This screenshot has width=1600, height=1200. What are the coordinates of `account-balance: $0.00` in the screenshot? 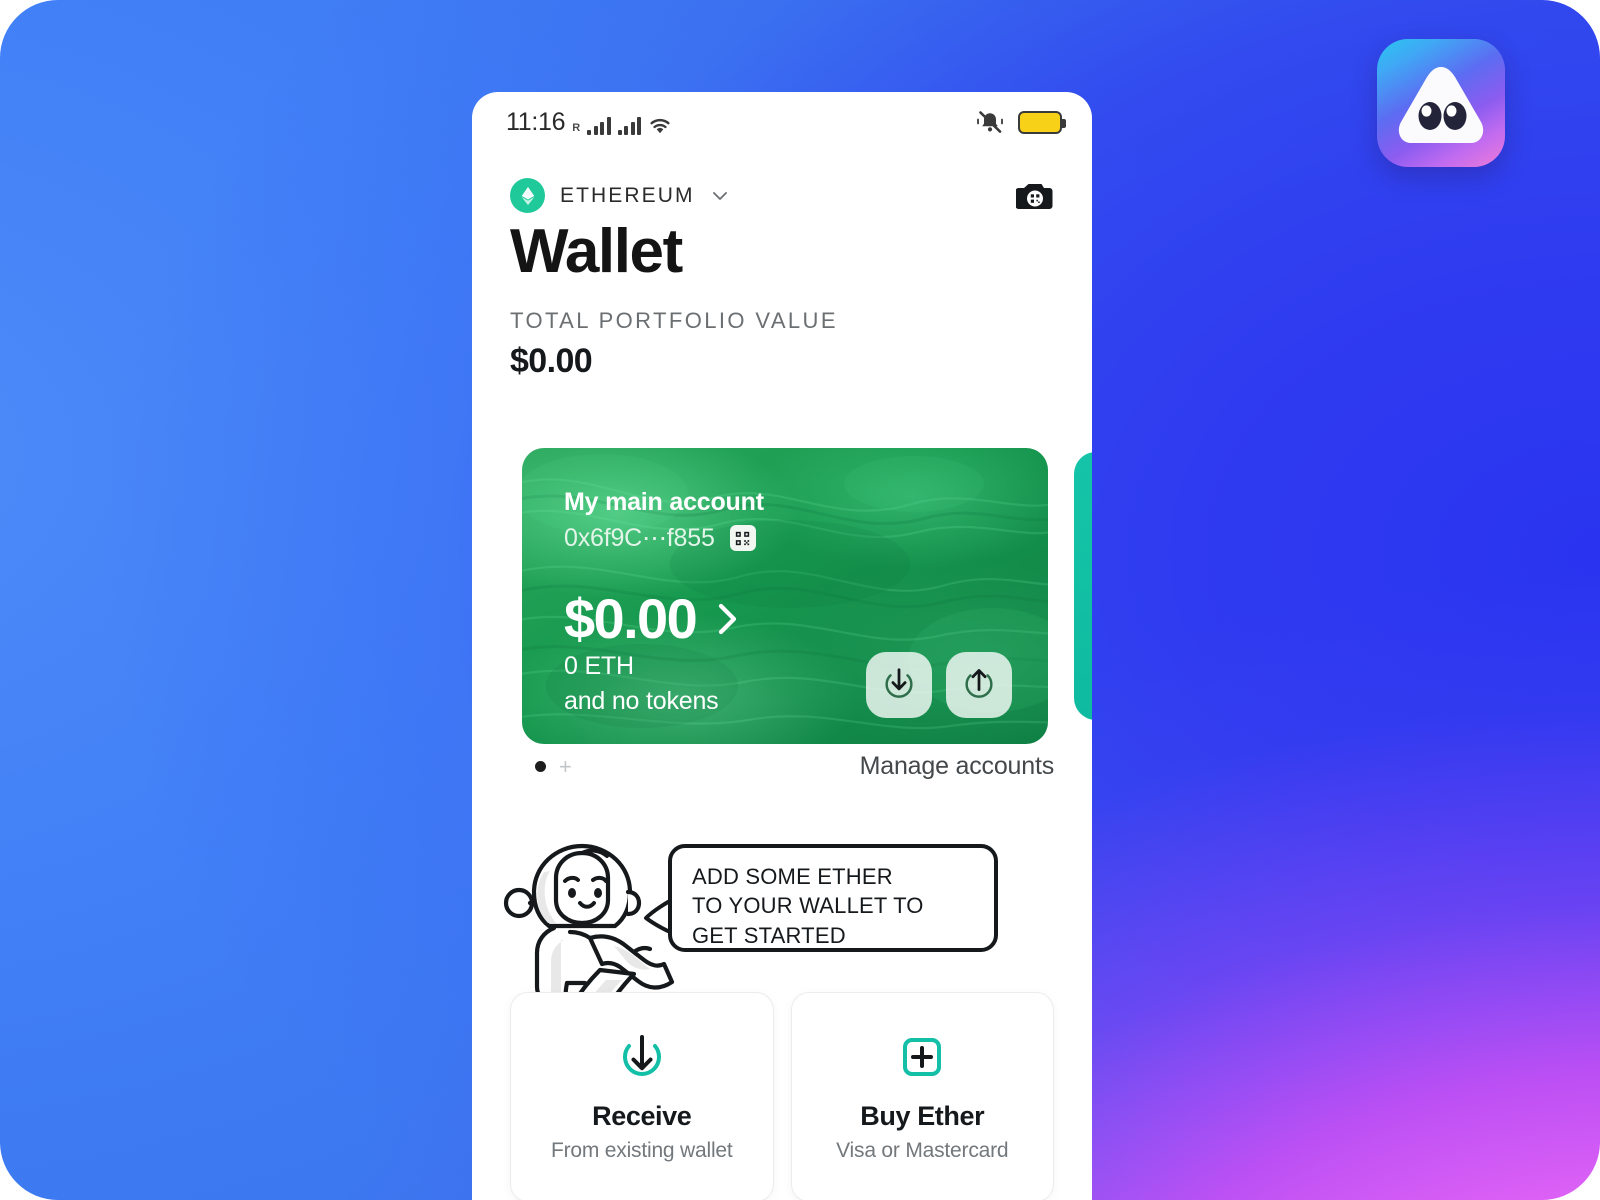 It's located at (631, 618).